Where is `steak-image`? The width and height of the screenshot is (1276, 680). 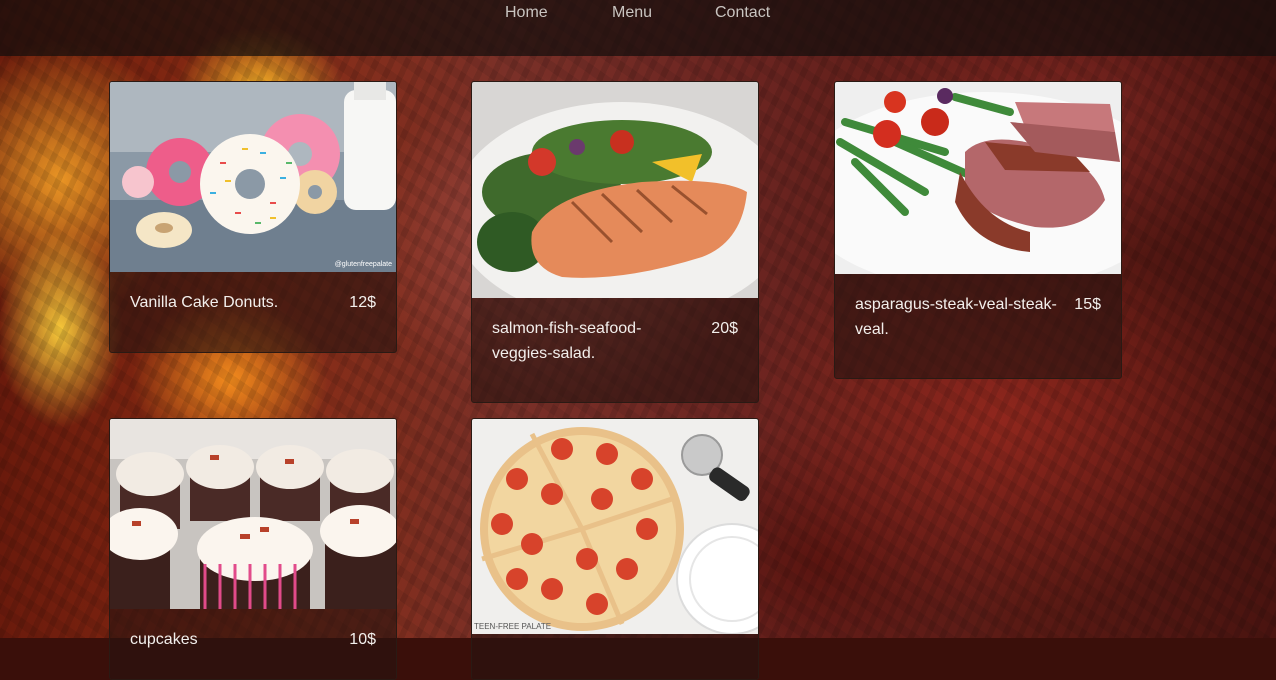
steak-image is located at coordinates (978, 178).